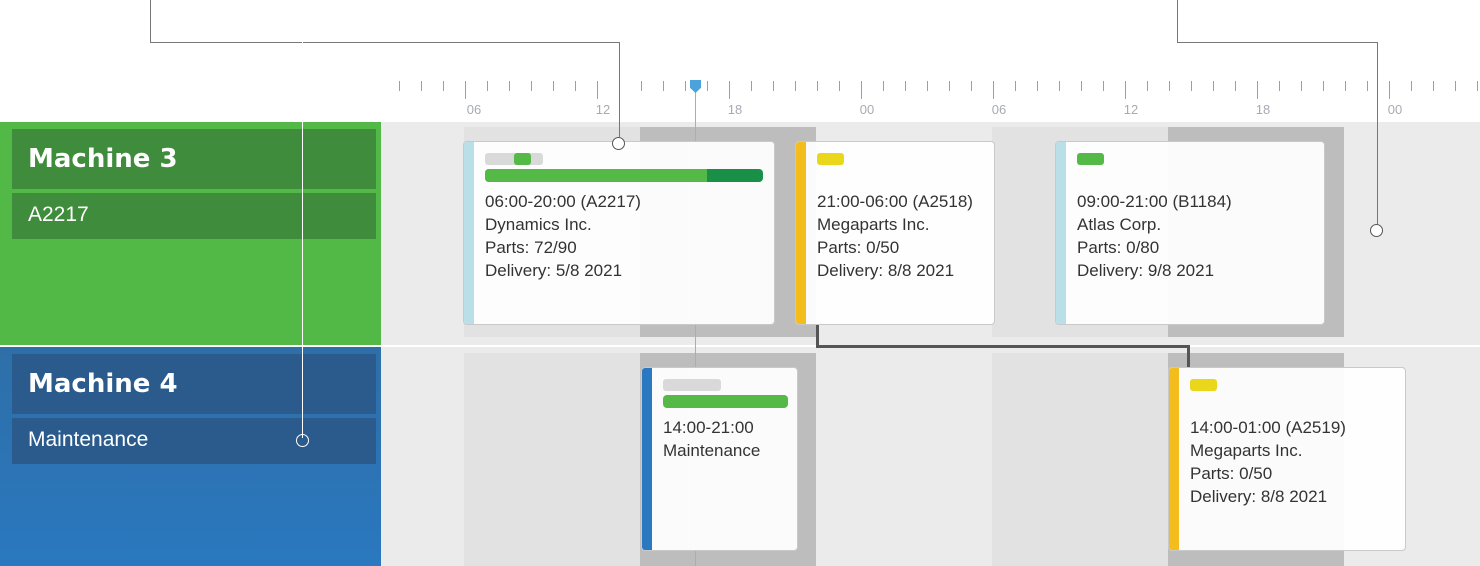 The height and width of the screenshot is (566, 1480). What do you see at coordinates (1118, 247) in the screenshot?
I see `task-parts: Parts: 0/80` at bounding box center [1118, 247].